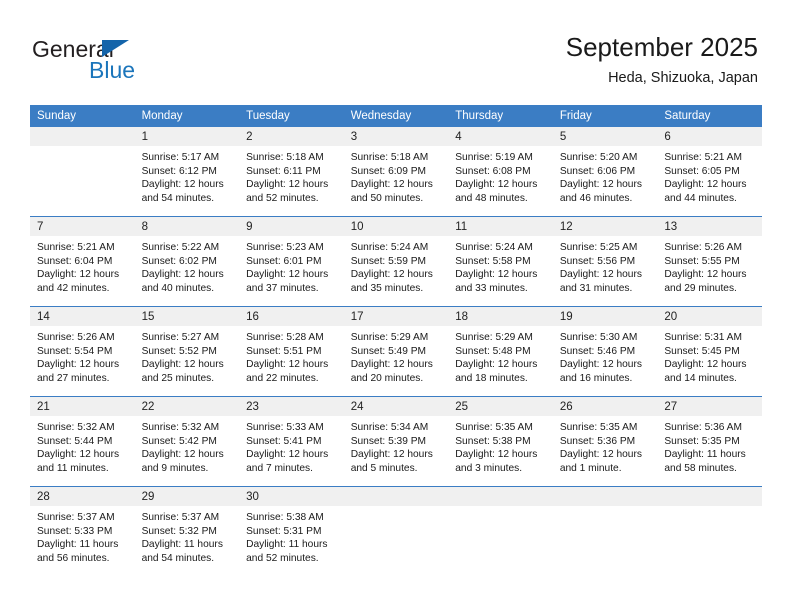 This screenshot has width=792, height=612. I want to click on day-number: 22, so click(187, 406).